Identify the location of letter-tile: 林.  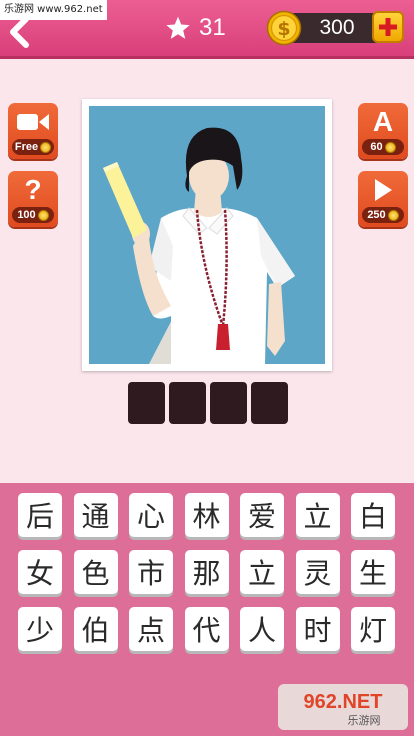
(206, 515).